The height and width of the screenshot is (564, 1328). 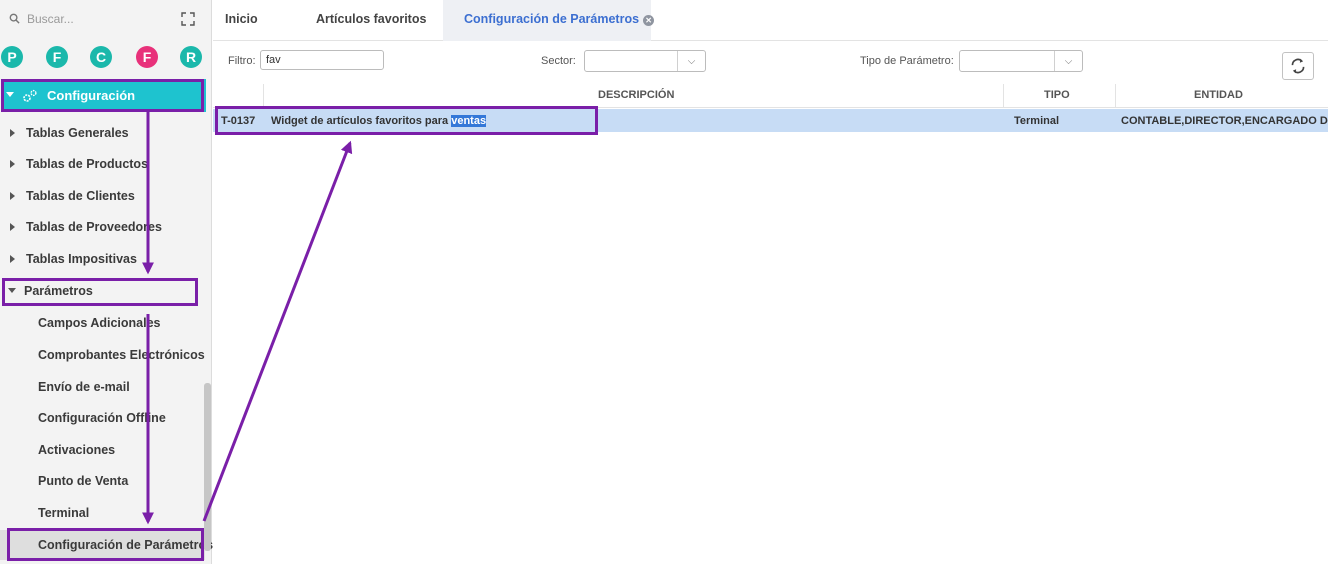 I want to click on arrow-to-result-row, so click(x=277, y=331).